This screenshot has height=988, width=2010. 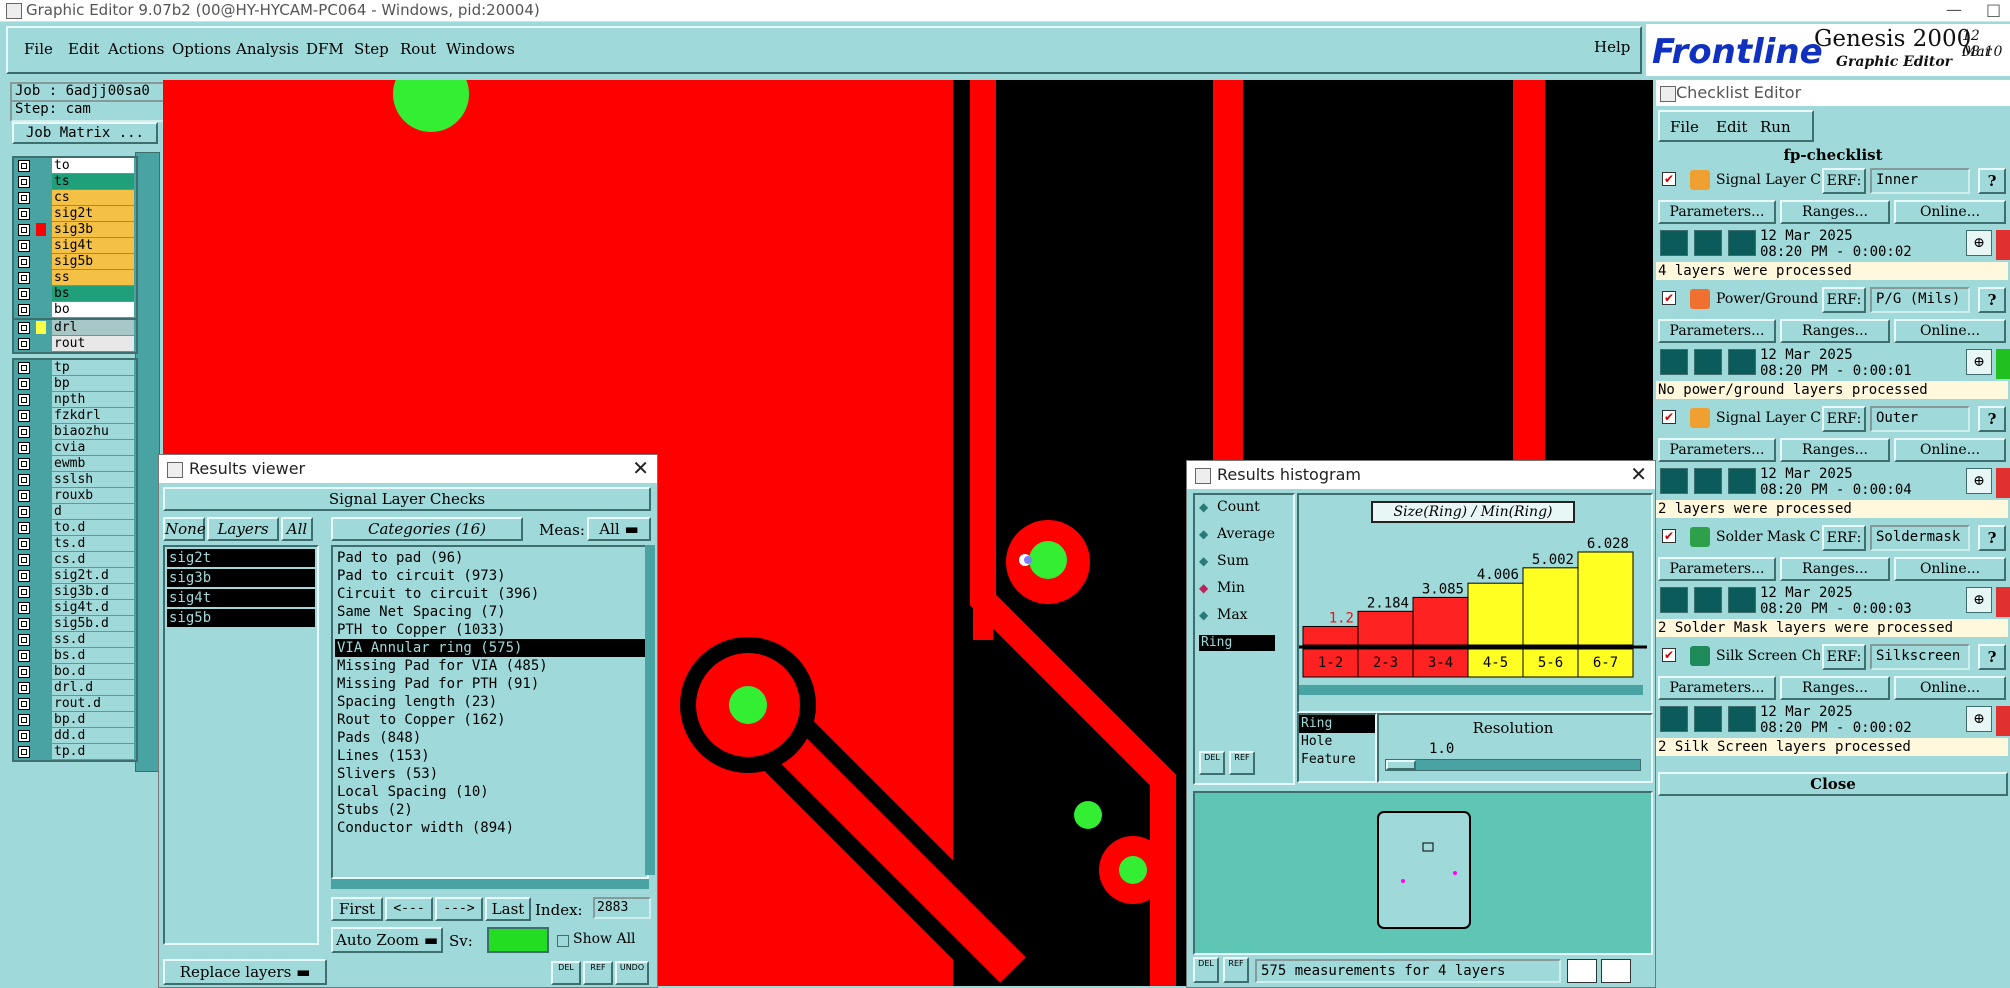 What do you see at coordinates (1920, 419) in the screenshot?
I see `erf-value: Outer` at bounding box center [1920, 419].